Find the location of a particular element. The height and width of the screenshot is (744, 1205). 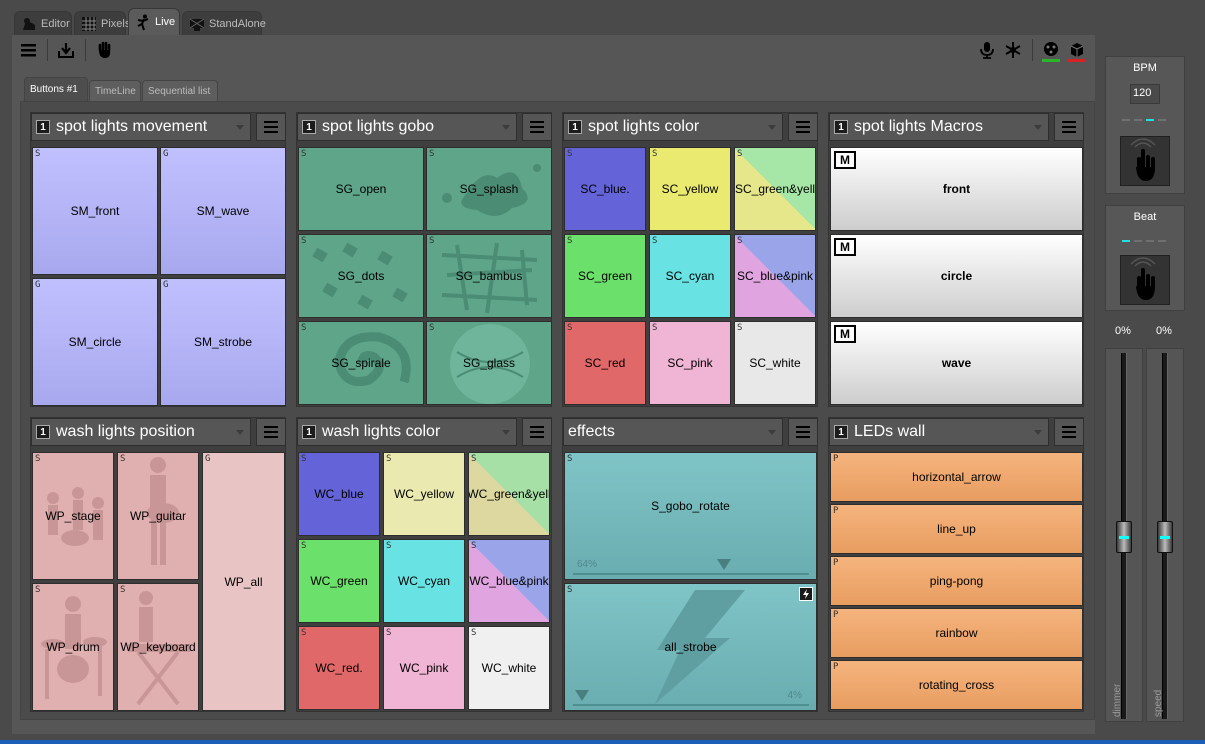

export-icon is located at coordinates (66, 50).